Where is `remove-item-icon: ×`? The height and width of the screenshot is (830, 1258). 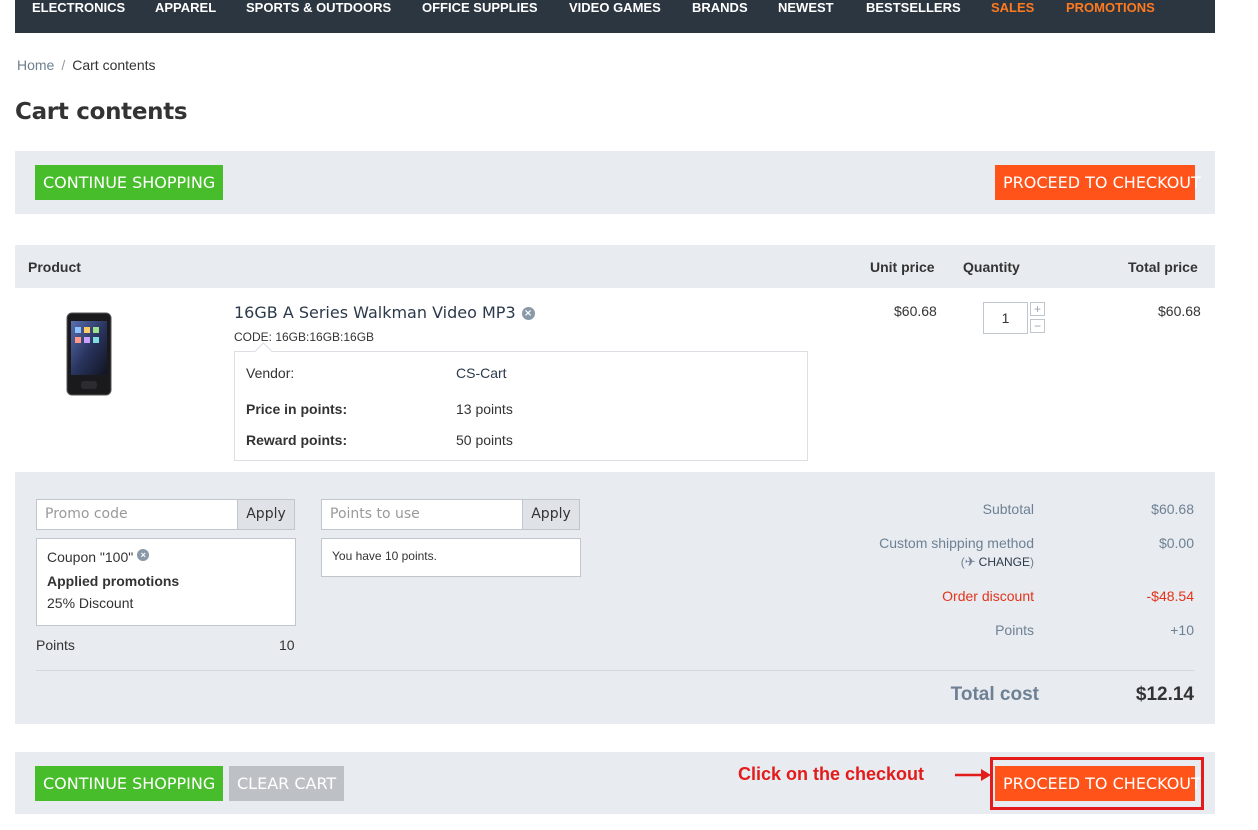
remove-item-icon: × is located at coordinates (528, 313).